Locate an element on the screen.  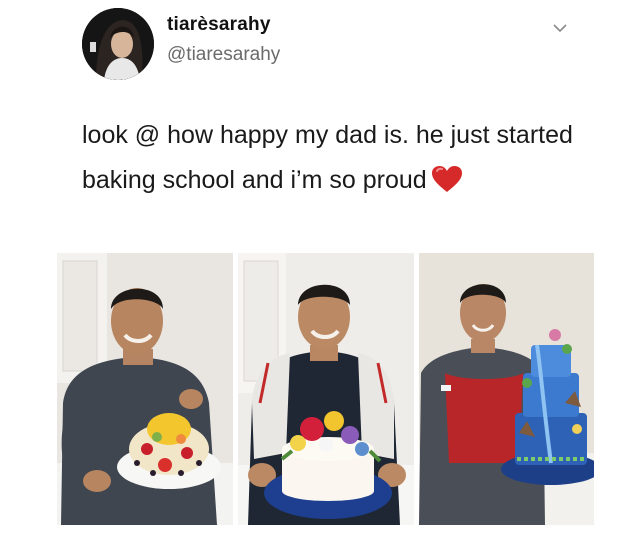
display-name: tiarèsarahy is located at coordinates (219, 25).